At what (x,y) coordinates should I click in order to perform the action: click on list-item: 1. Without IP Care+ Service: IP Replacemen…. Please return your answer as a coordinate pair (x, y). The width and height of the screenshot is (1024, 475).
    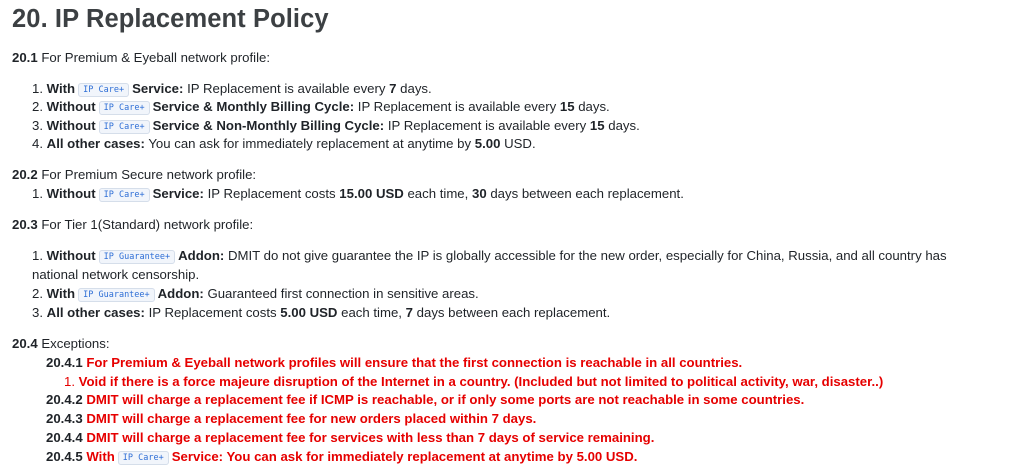
    Looking at the image, I should click on (358, 194).